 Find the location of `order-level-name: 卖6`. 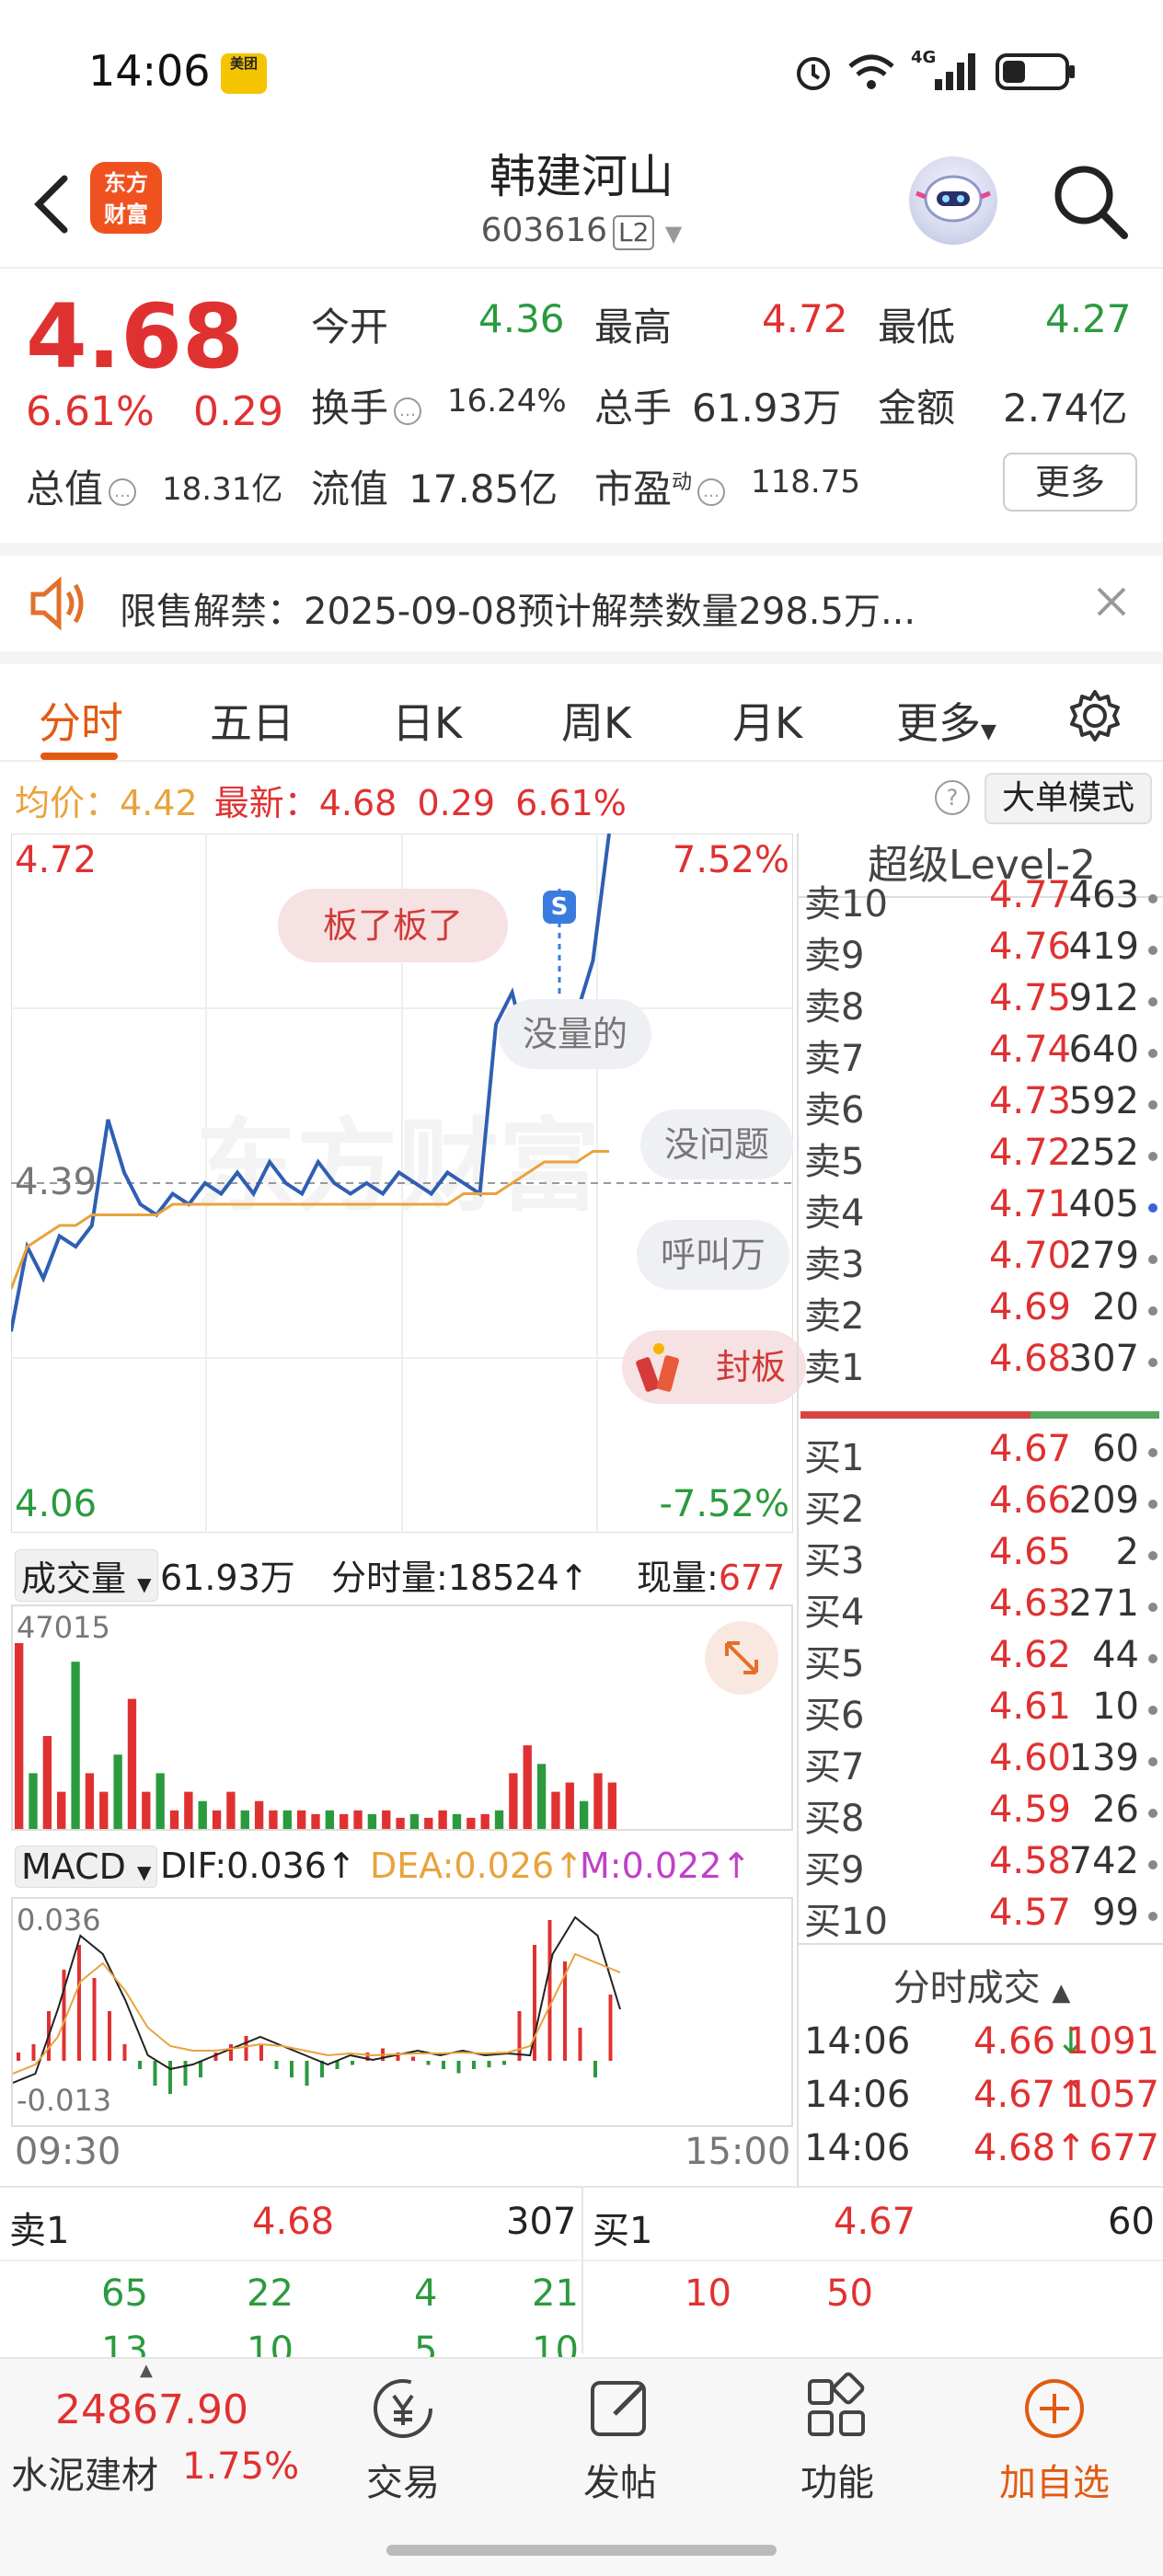

order-level-name: 卖6 is located at coordinates (834, 1110).